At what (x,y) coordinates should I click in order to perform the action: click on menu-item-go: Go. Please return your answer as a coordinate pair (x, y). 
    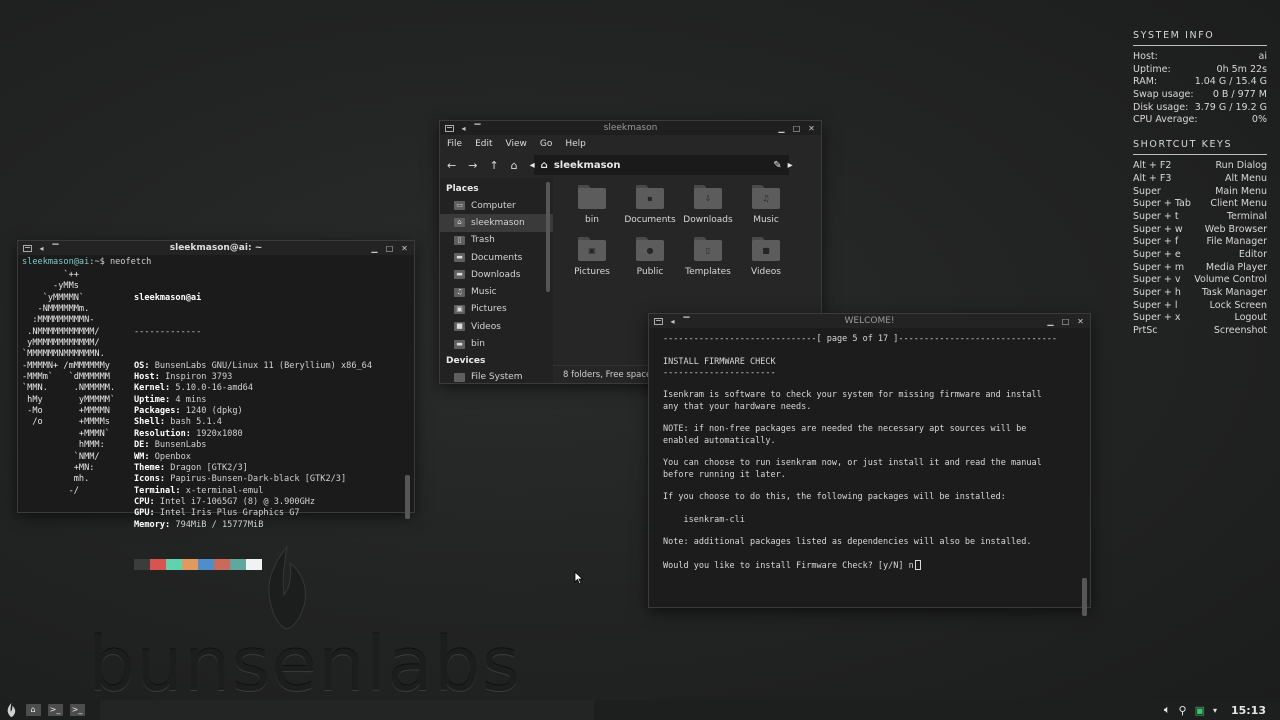
    Looking at the image, I should click on (546, 144).